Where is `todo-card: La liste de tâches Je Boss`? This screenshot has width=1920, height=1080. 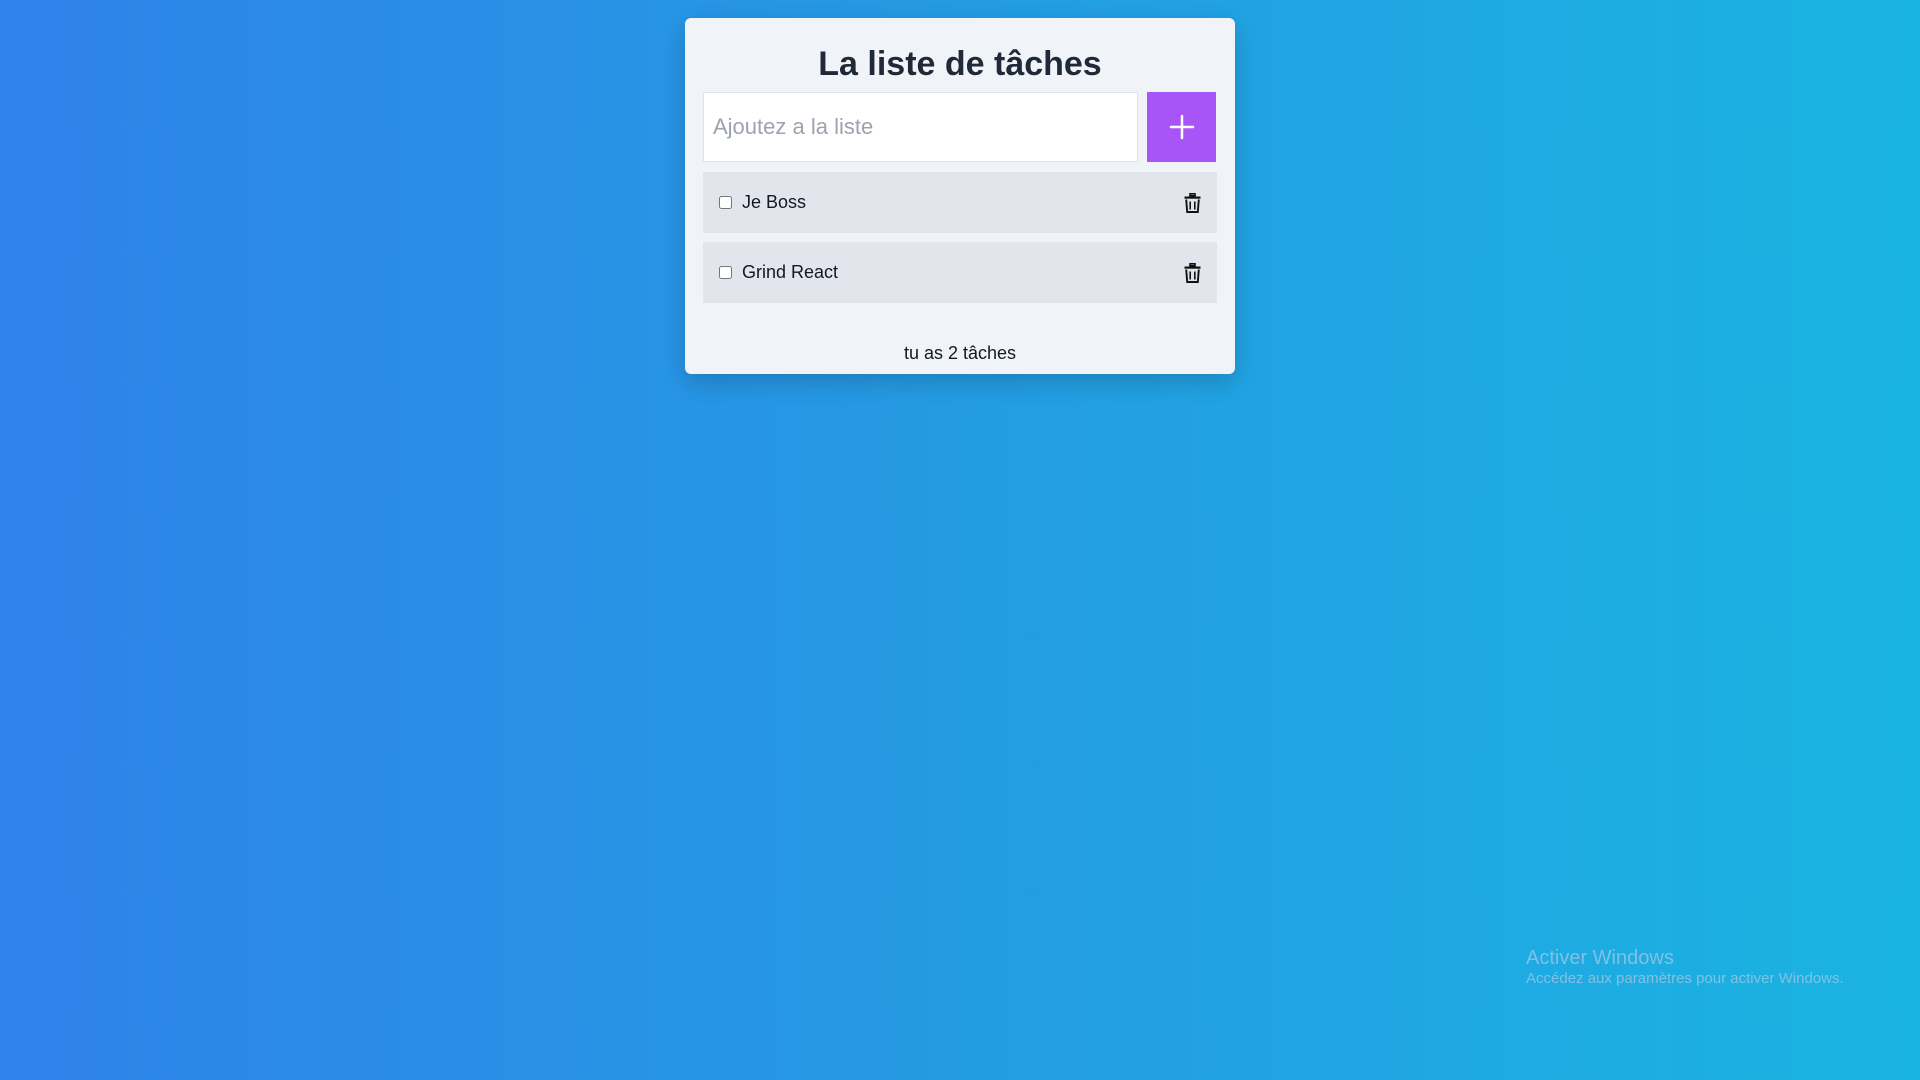
todo-card: La liste de tâches Je Boss is located at coordinates (960, 196).